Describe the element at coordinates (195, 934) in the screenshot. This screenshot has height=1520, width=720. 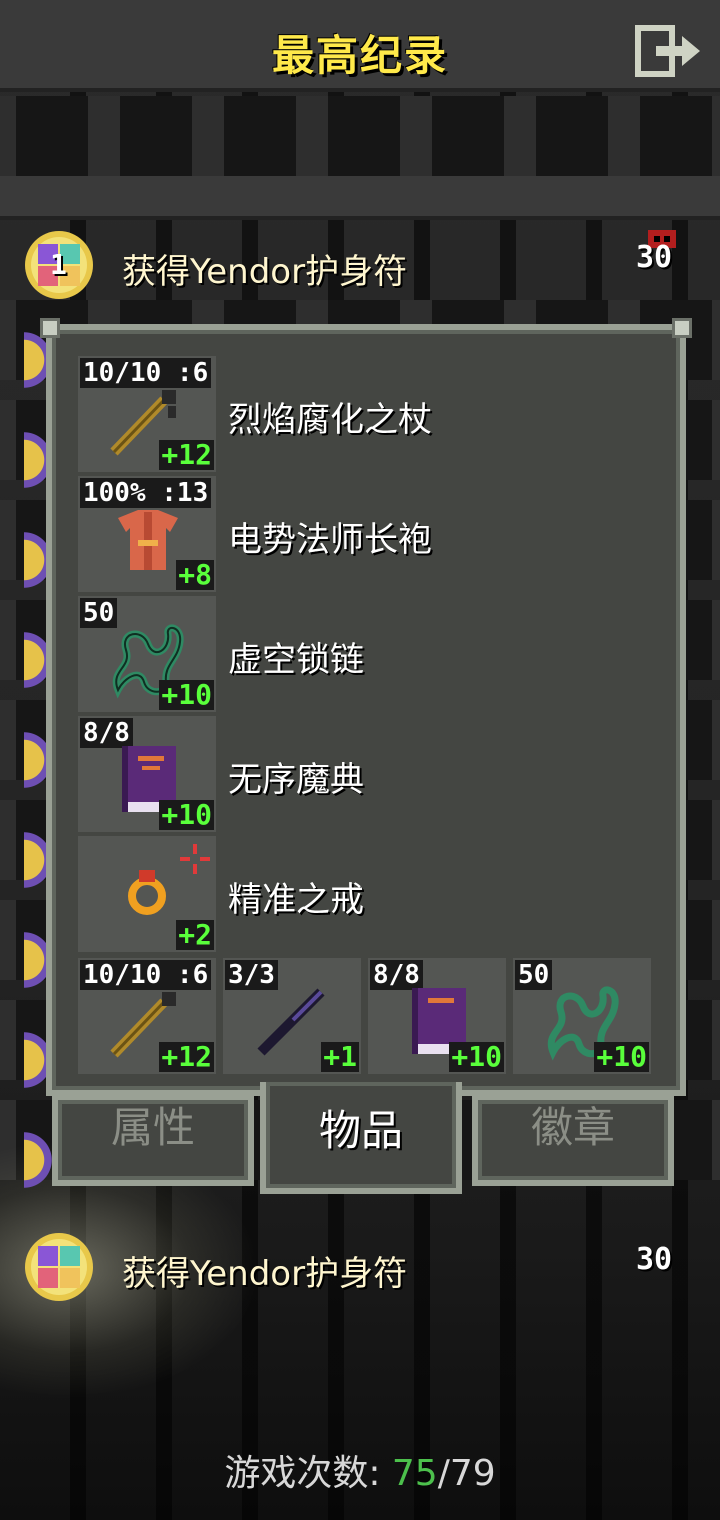
I see `item-level: +2` at that location.